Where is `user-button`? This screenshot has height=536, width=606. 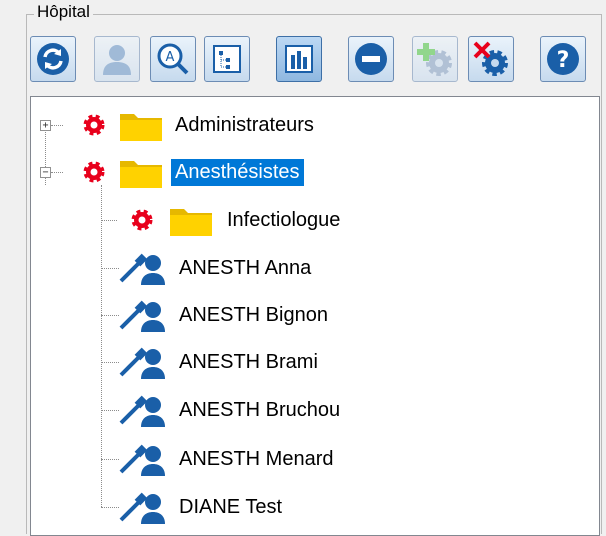
user-button is located at coordinates (117, 59).